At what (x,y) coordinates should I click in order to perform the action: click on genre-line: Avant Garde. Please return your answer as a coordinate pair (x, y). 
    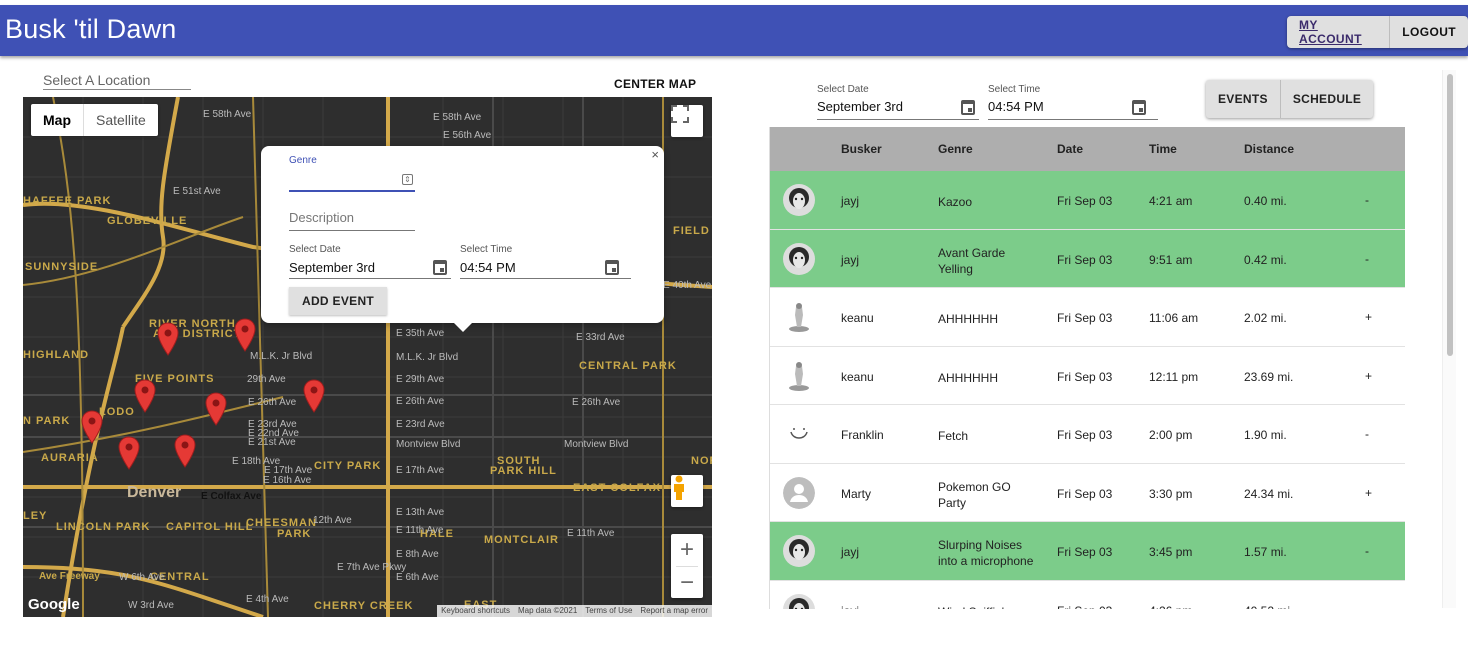
    Looking at the image, I should click on (972, 252).